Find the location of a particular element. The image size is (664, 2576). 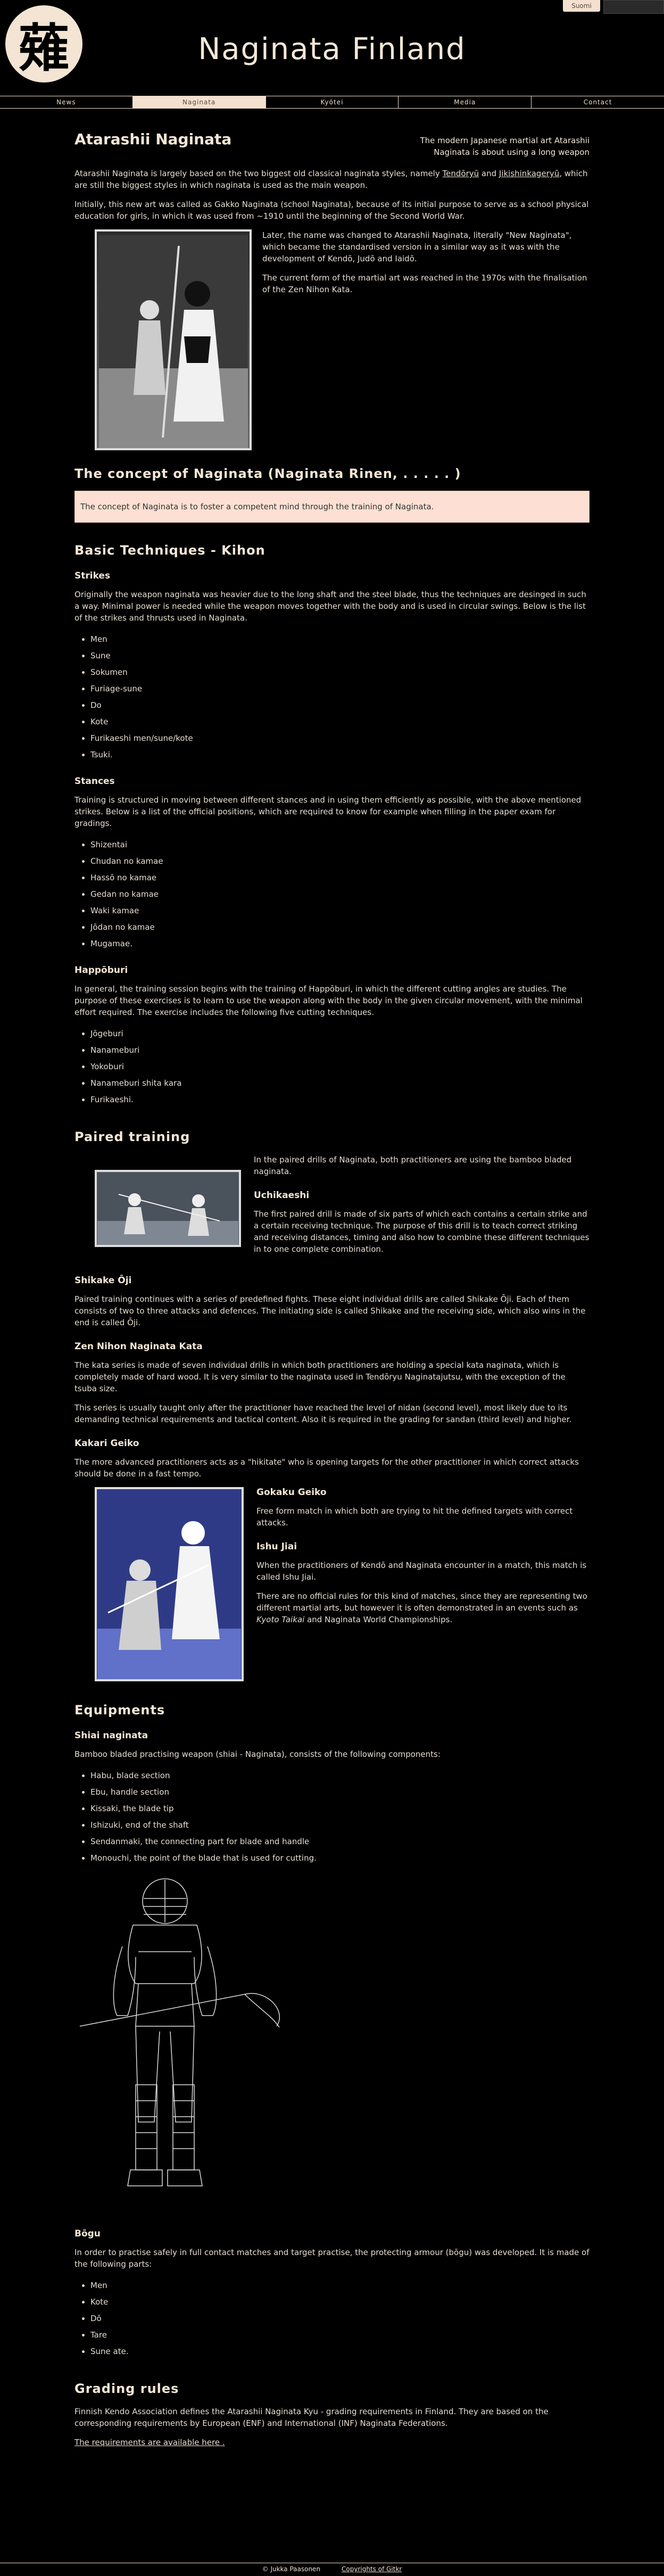

list-item: Mugamae. is located at coordinates (340, 944).